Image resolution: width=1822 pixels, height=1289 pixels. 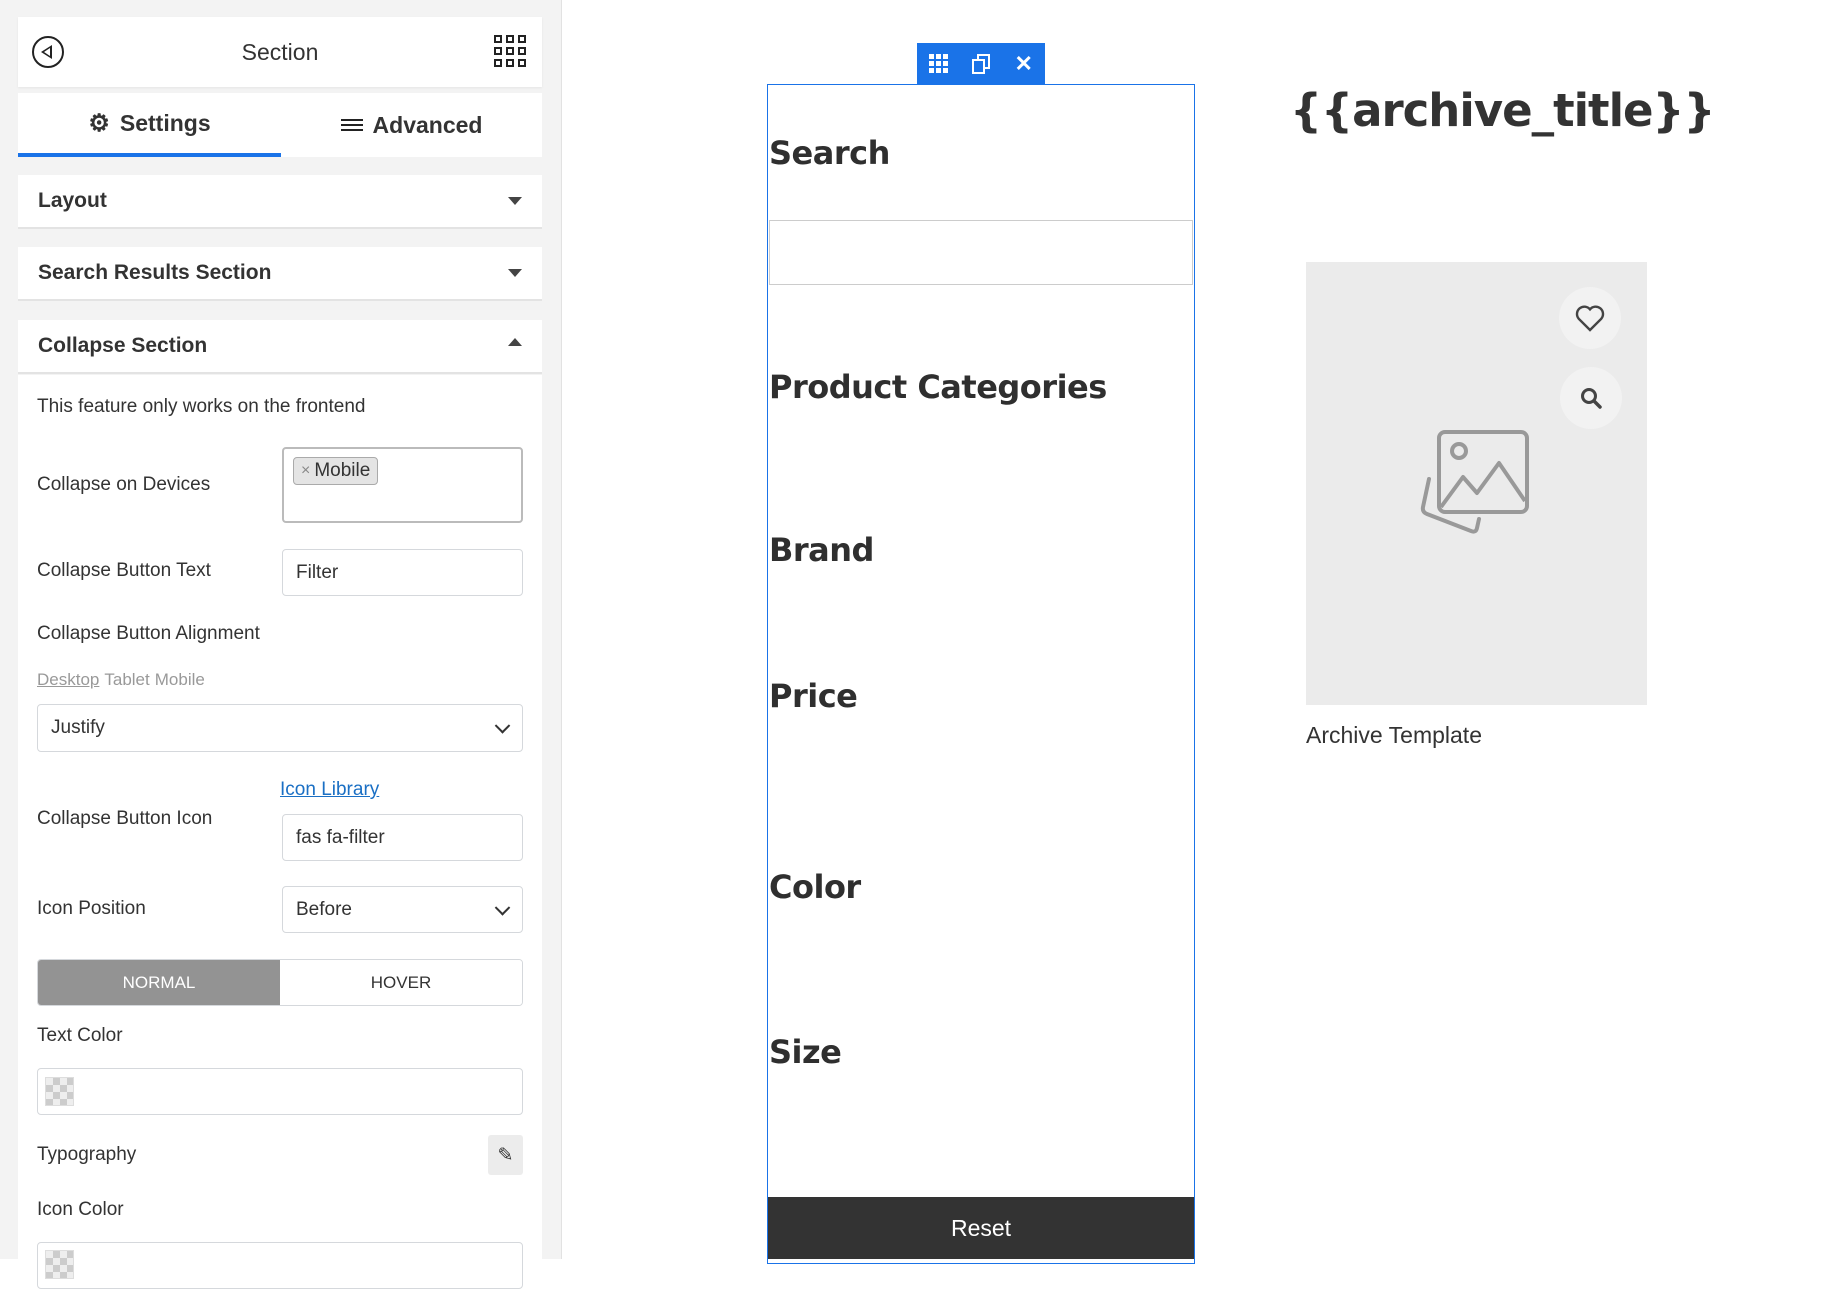 What do you see at coordinates (401, 982) in the screenshot?
I see `tab-hover: HOVER` at bounding box center [401, 982].